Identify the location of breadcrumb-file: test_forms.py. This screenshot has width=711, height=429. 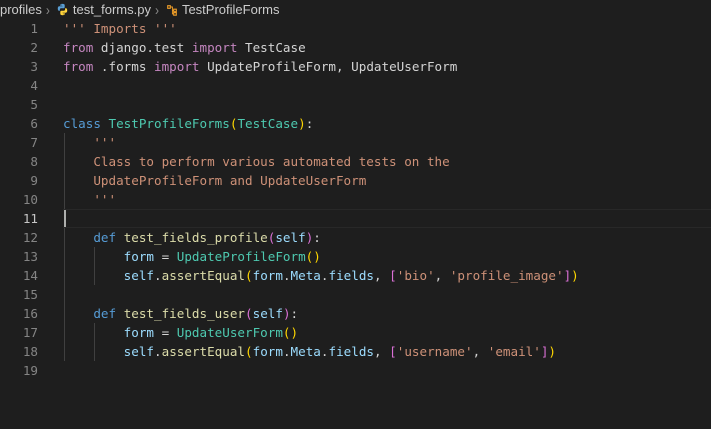
(102, 9).